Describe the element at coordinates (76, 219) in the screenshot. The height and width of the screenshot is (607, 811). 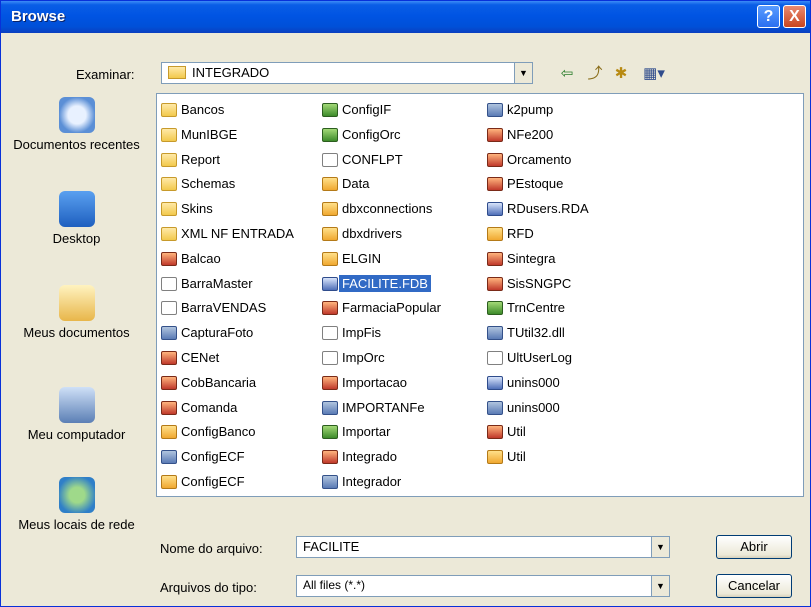
I see `place-desktop: Desktop` at that location.